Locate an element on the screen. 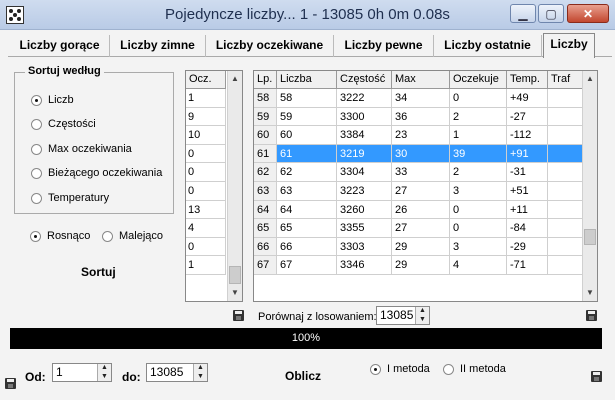  table-cell: -71 is located at coordinates (527, 265).